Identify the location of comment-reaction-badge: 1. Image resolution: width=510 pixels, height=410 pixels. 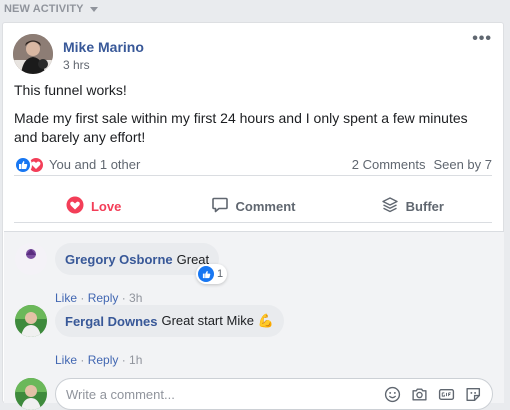
(212, 274).